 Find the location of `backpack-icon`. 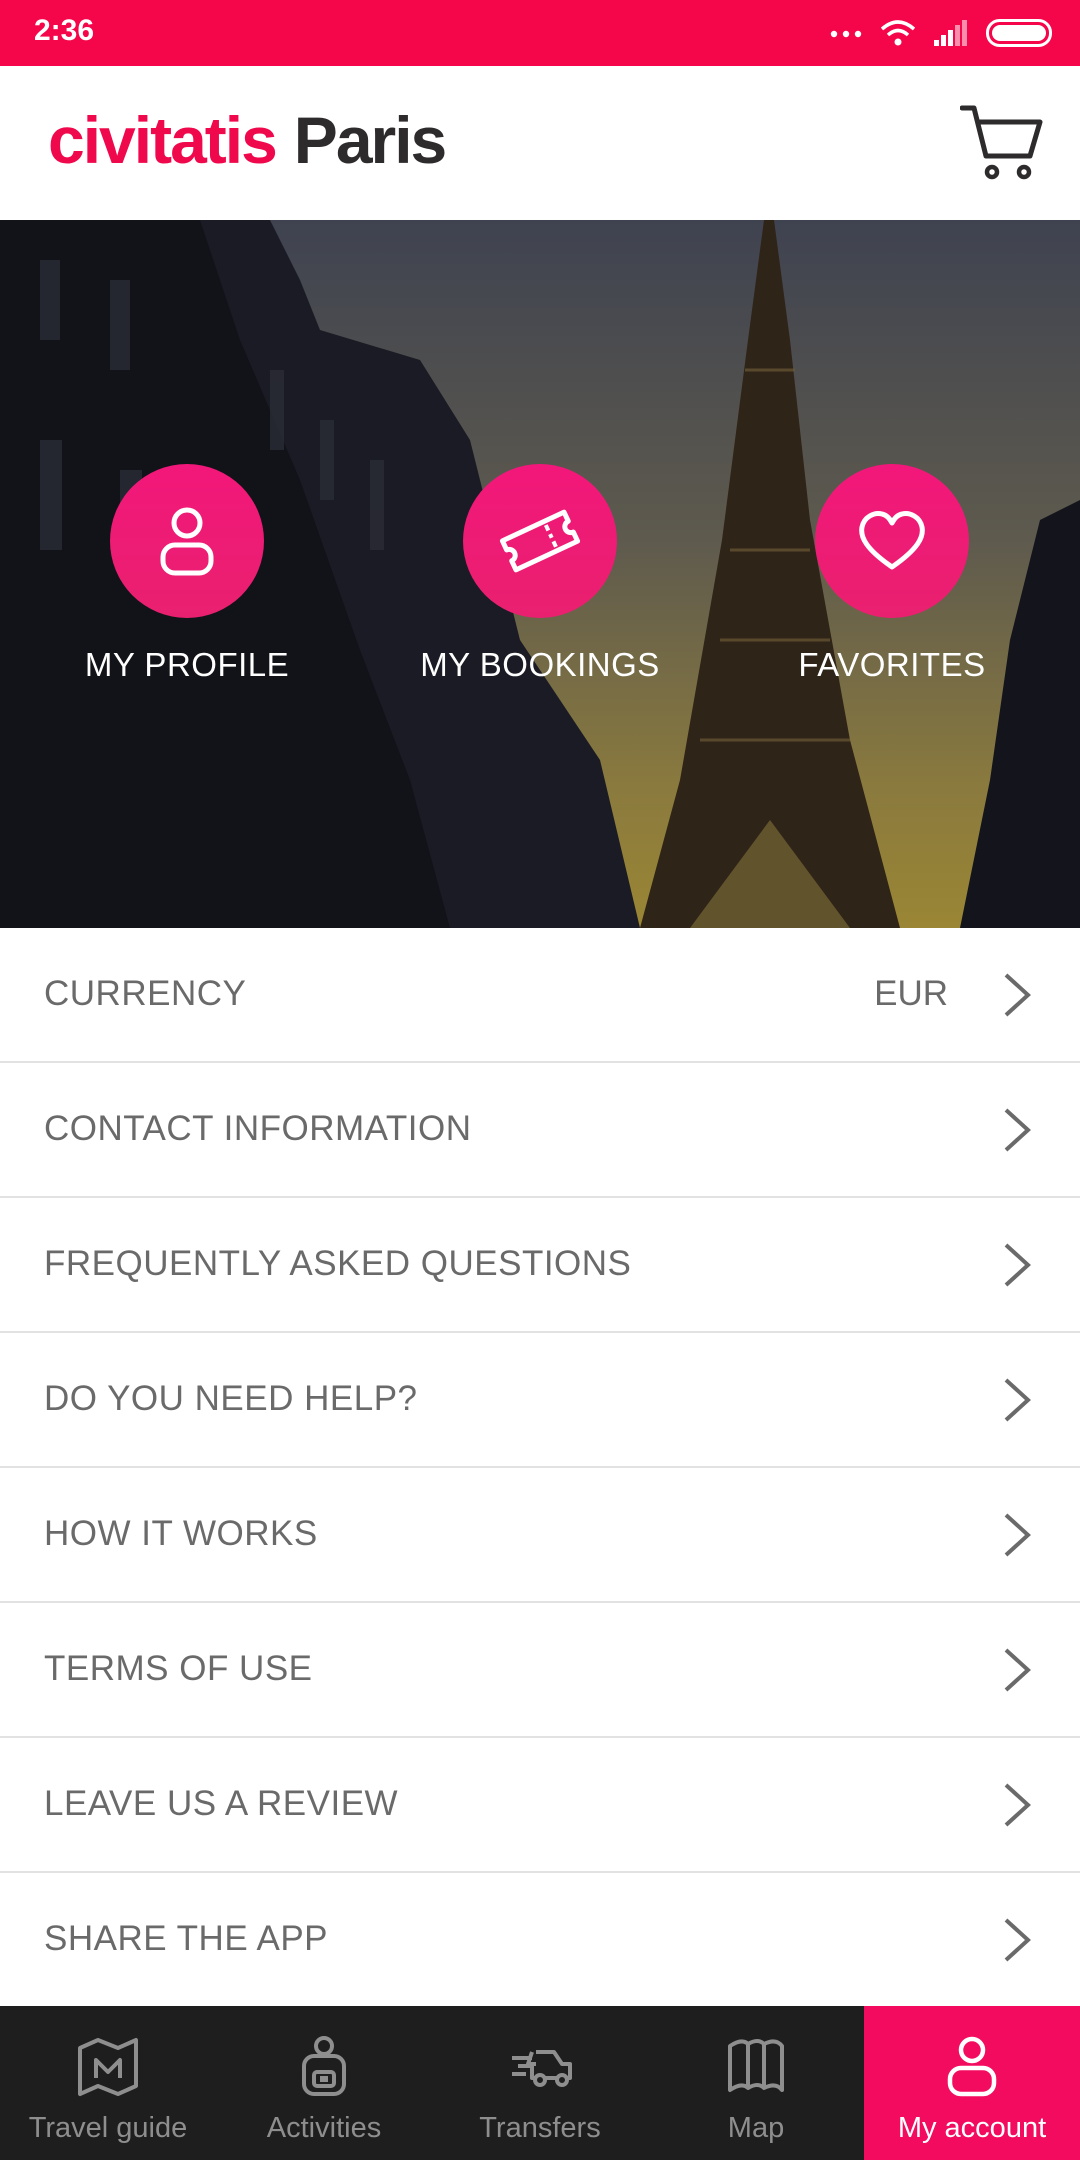

backpack-icon is located at coordinates (324, 2066).